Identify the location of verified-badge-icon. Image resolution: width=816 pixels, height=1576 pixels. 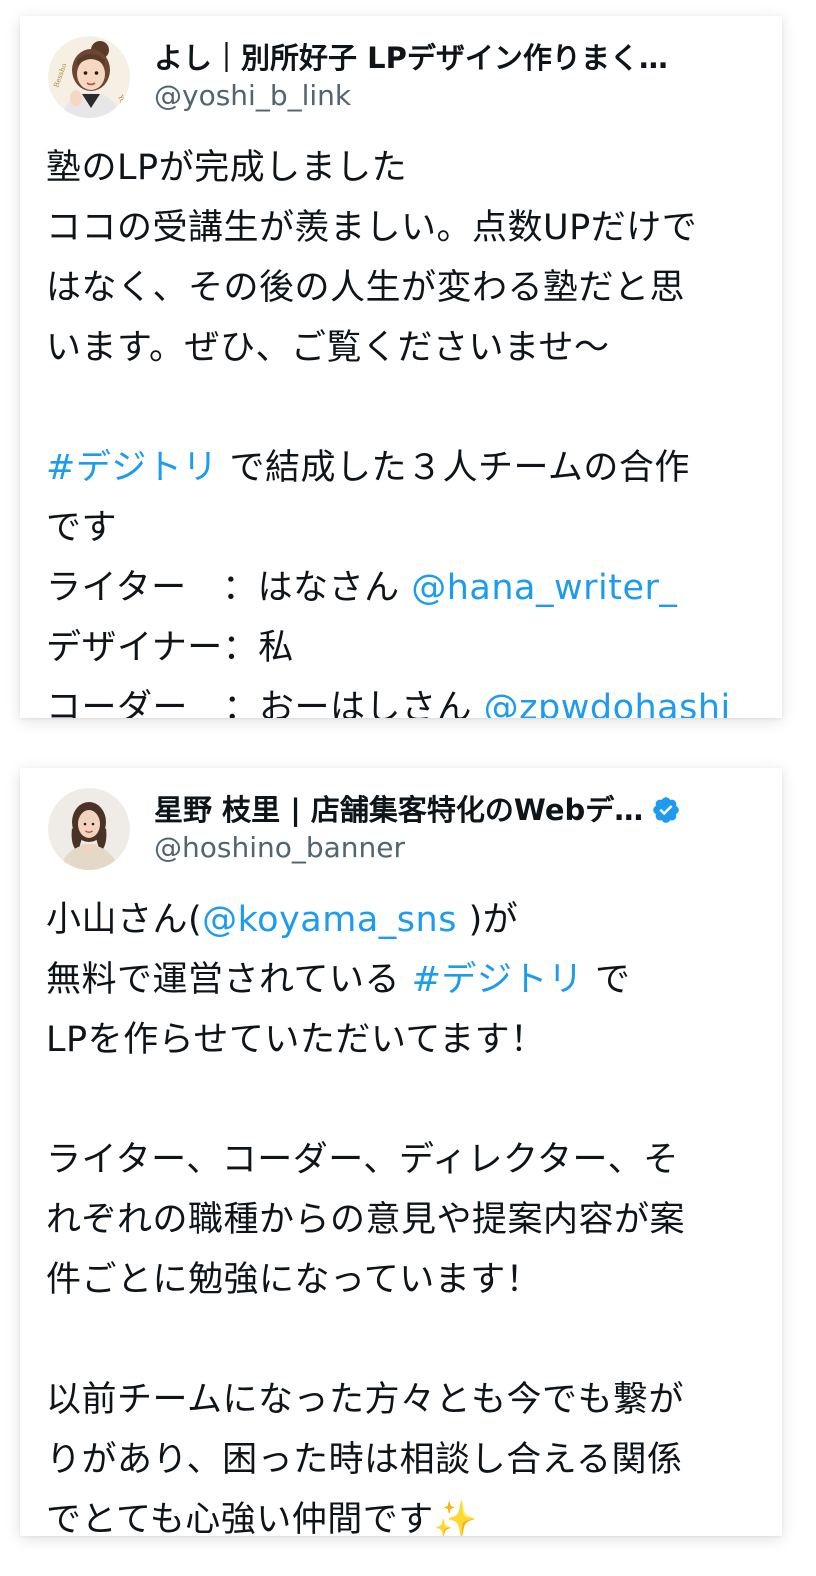
(666, 810).